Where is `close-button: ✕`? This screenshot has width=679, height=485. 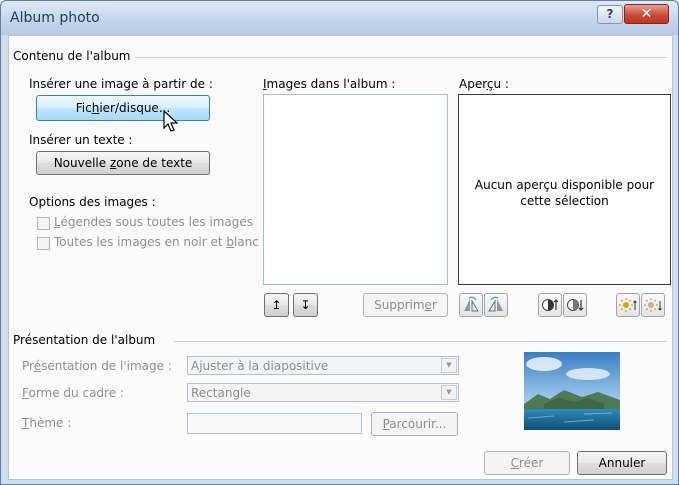
close-button: ✕ is located at coordinates (646, 14).